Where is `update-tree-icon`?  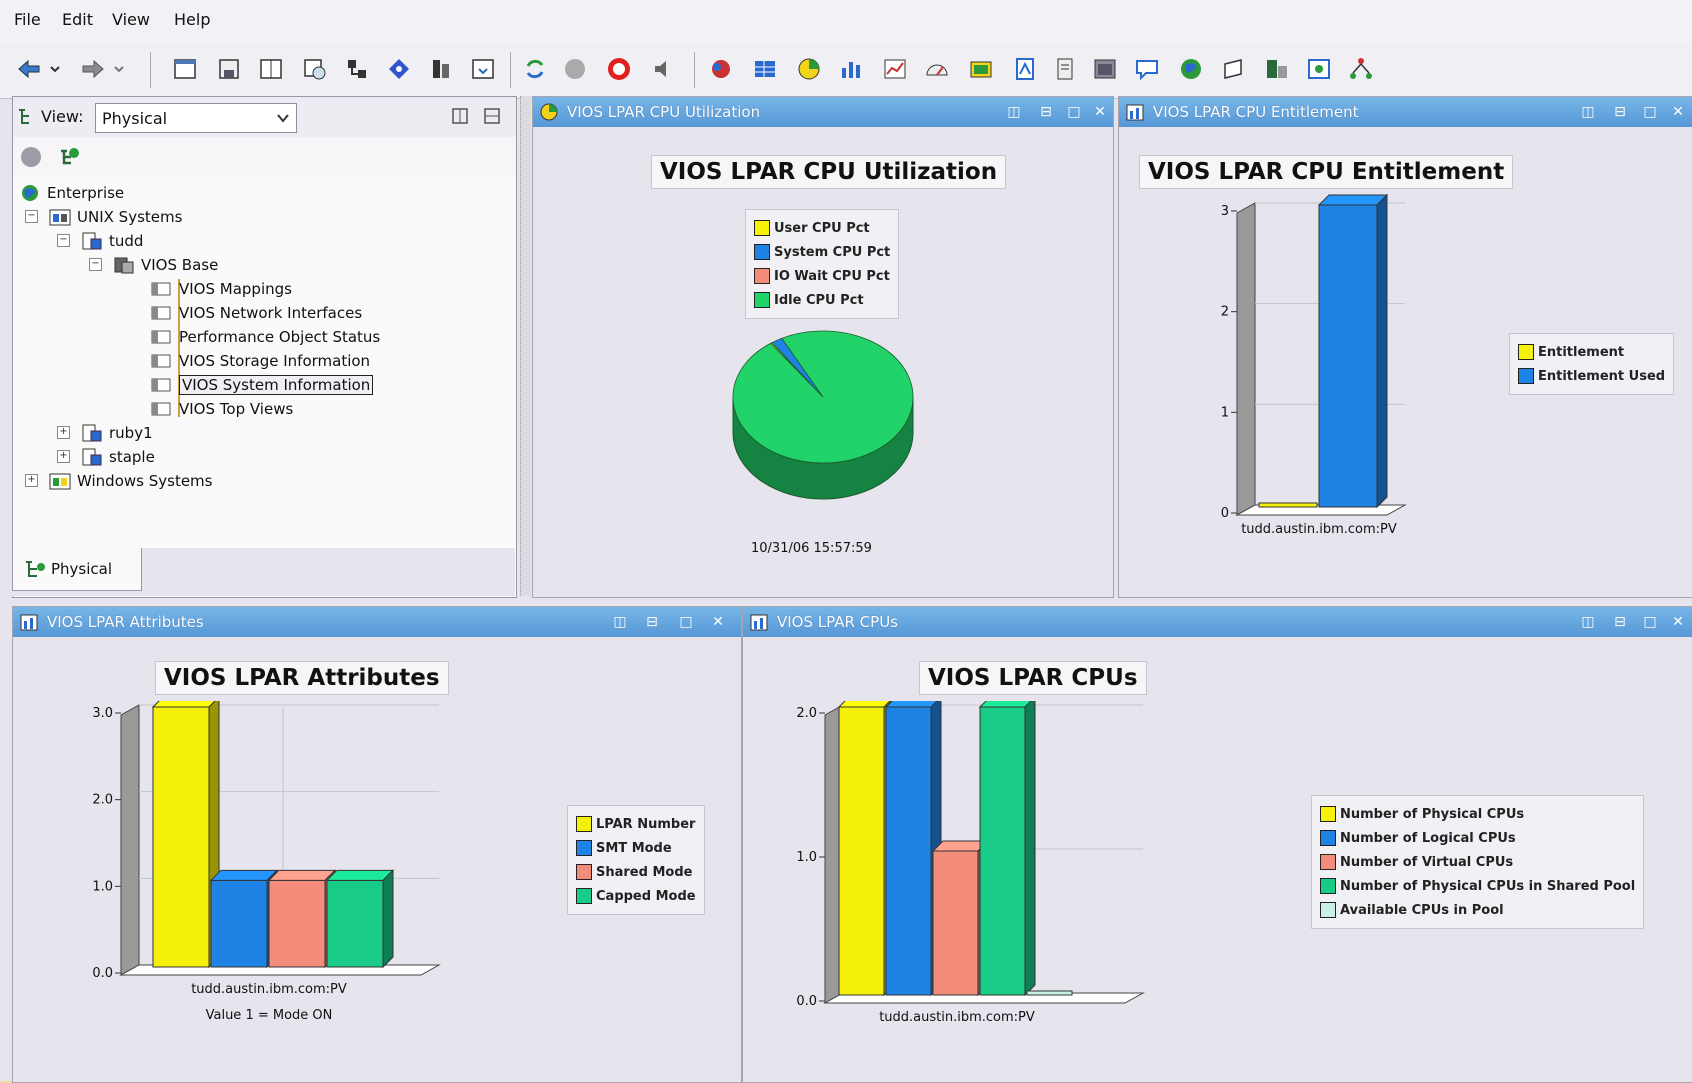 update-tree-icon is located at coordinates (68, 156).